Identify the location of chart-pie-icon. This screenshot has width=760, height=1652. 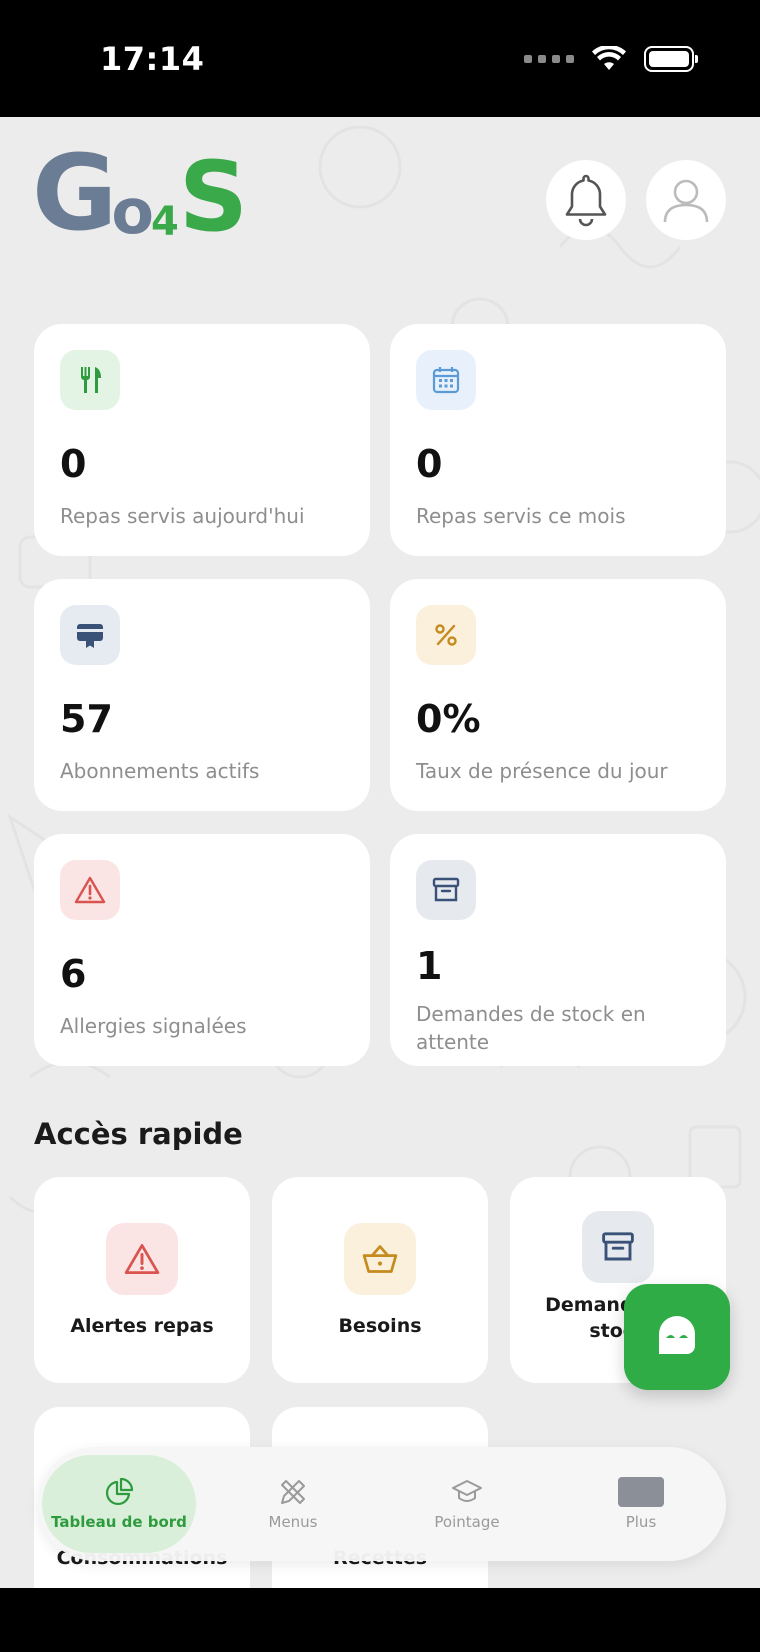
(119, 1491).